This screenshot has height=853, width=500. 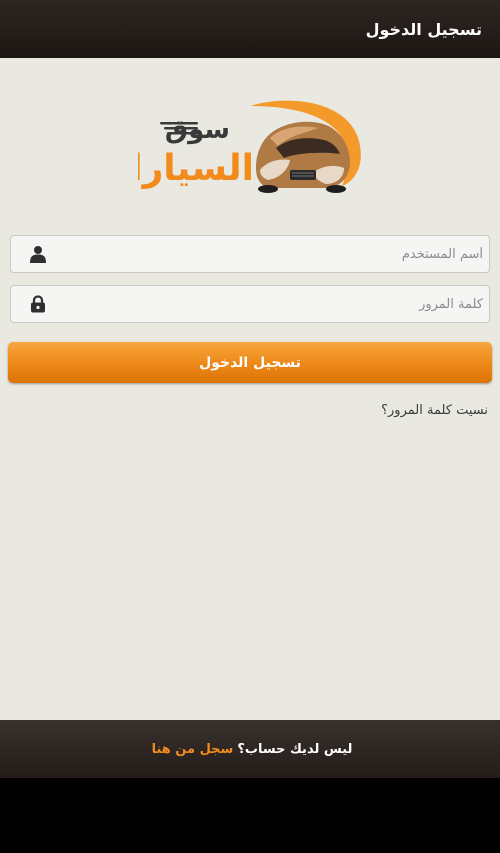 What do you see at coordinates (38, 254) in the screenshot?
I see `user-icon` at bounding box center [38, 254].